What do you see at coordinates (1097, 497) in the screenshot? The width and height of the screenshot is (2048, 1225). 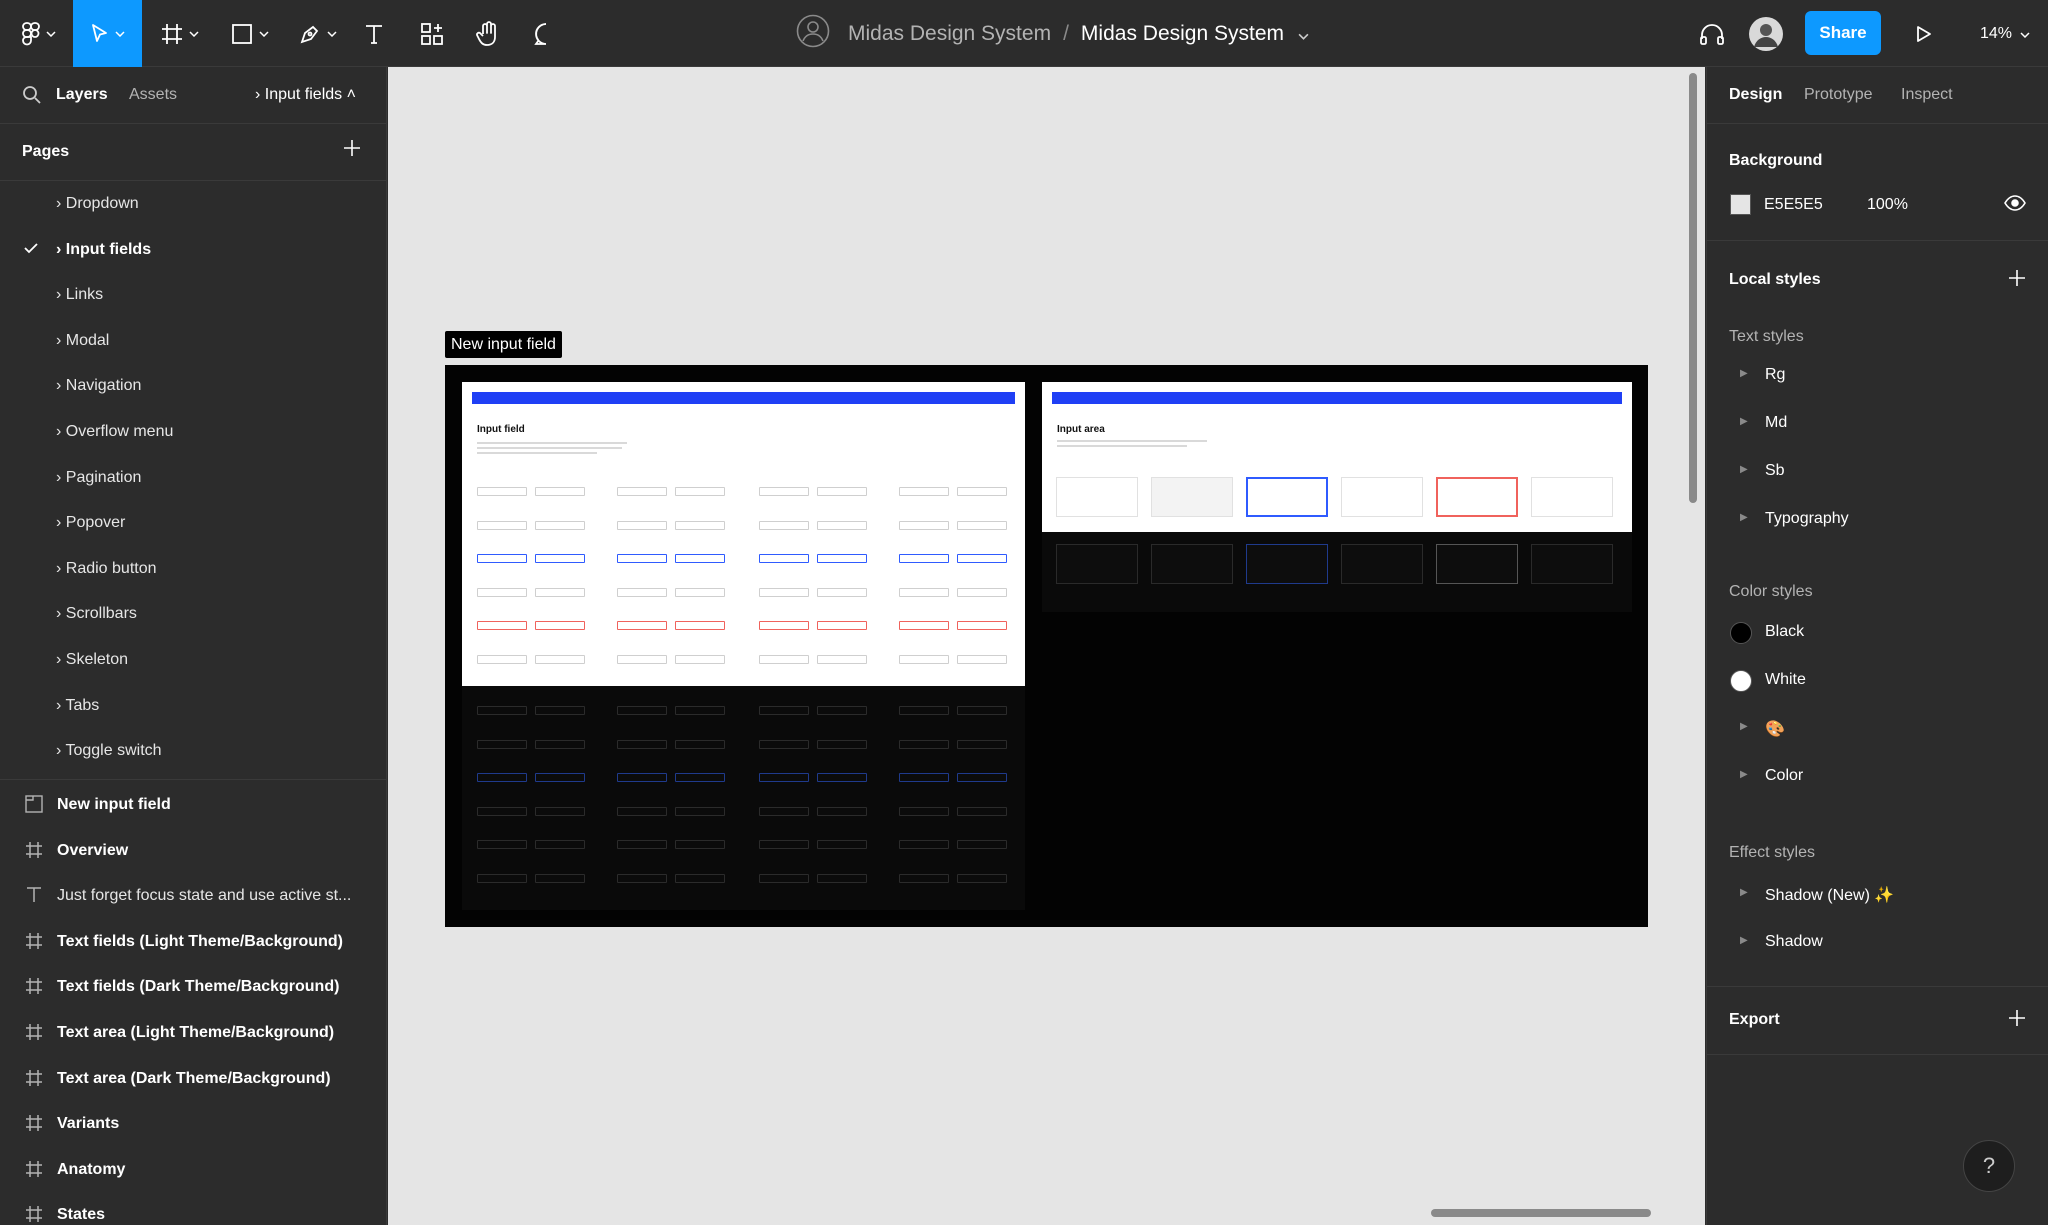 I see `text-area-preview` at bounding box center [1097, 497].